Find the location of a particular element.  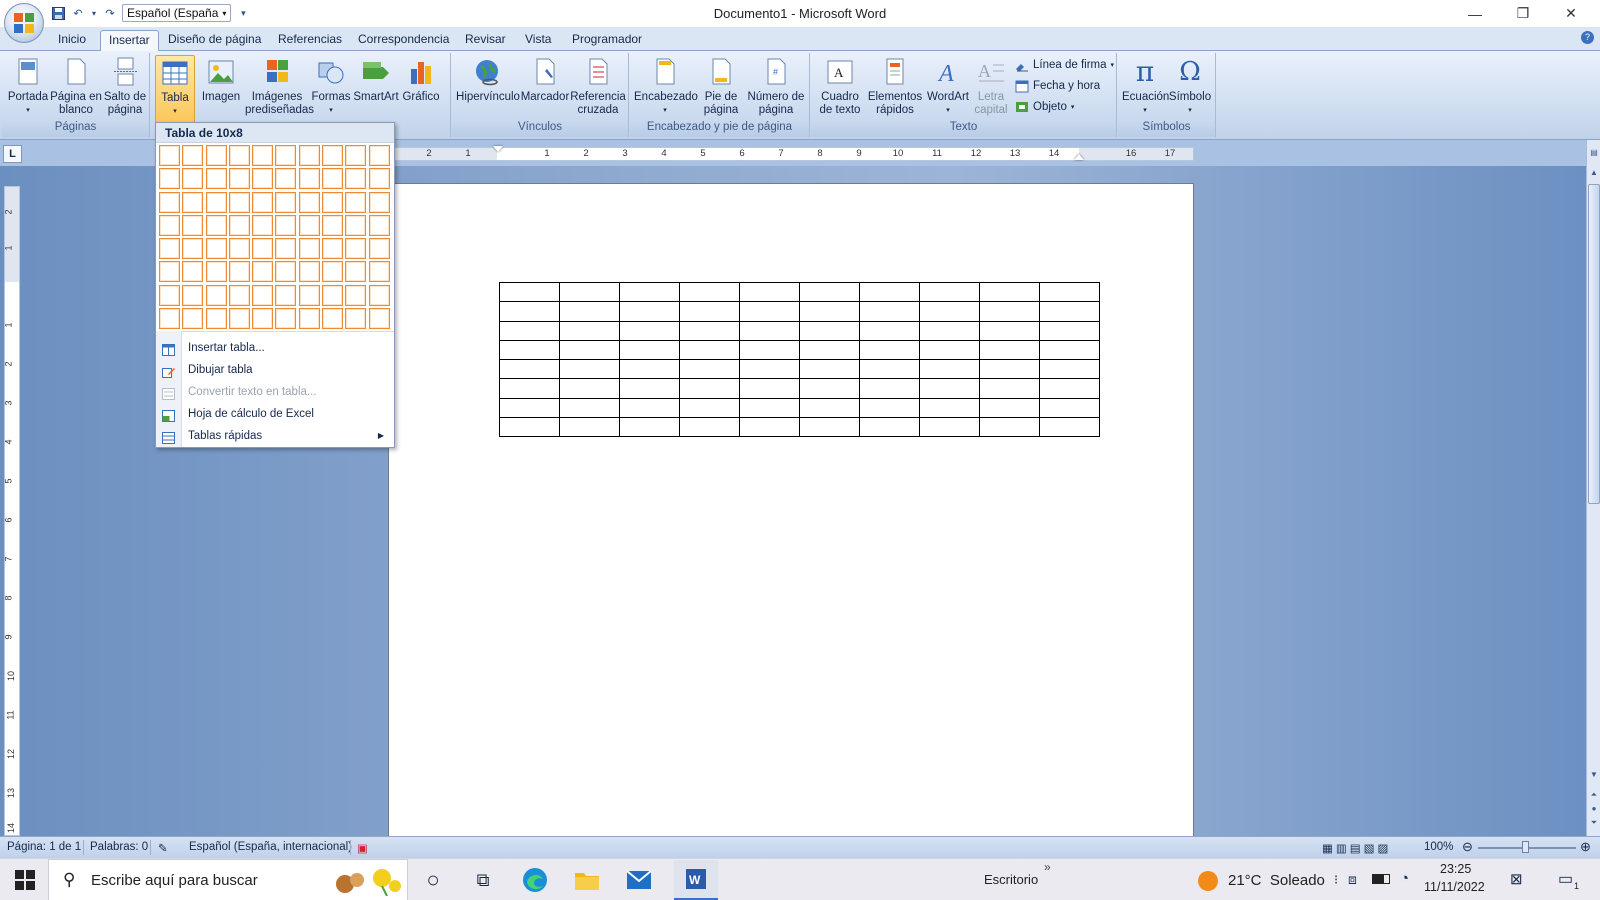

undo-dropdown-icon: ▾ is located at coordinates (94, 13).